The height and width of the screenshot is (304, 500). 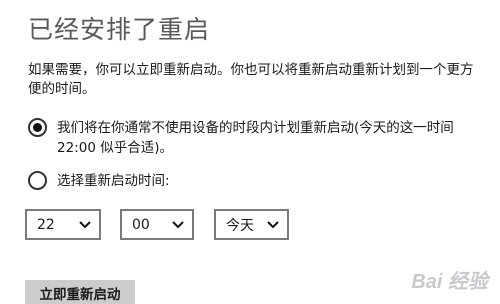 I want to click on watermark-text: Bai 经验, so click(x=449, y=282).